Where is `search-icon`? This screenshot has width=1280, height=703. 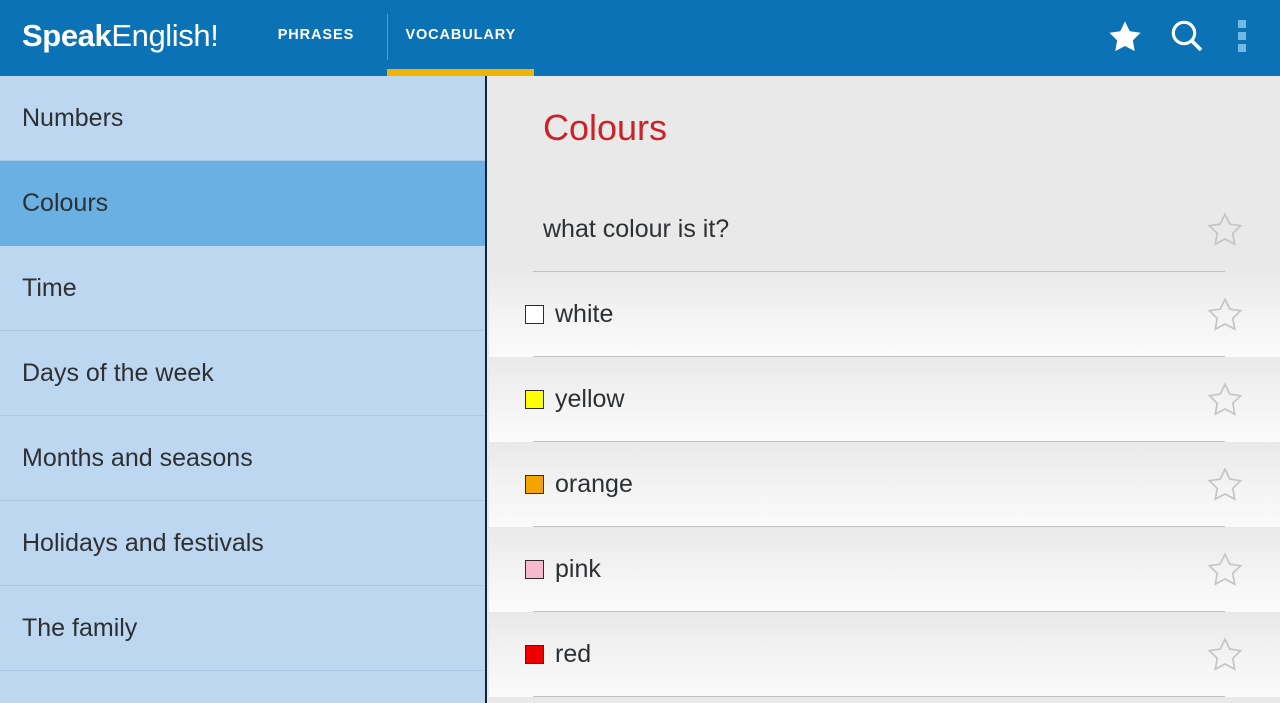
search-icon is located at coordinates (1187, 36).